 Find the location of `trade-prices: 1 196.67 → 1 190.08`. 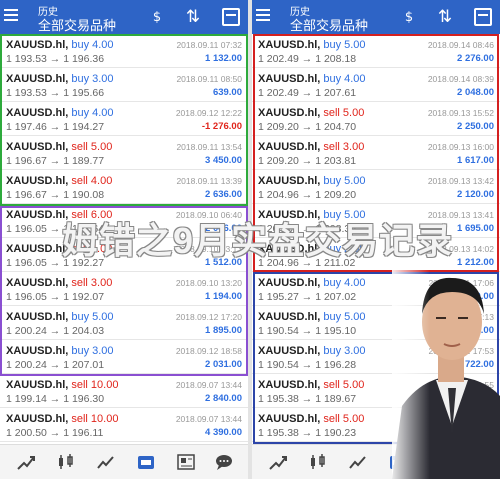

trade-prices: 1 196.67 → 1 190.08 is located at coordinates (55, 195).